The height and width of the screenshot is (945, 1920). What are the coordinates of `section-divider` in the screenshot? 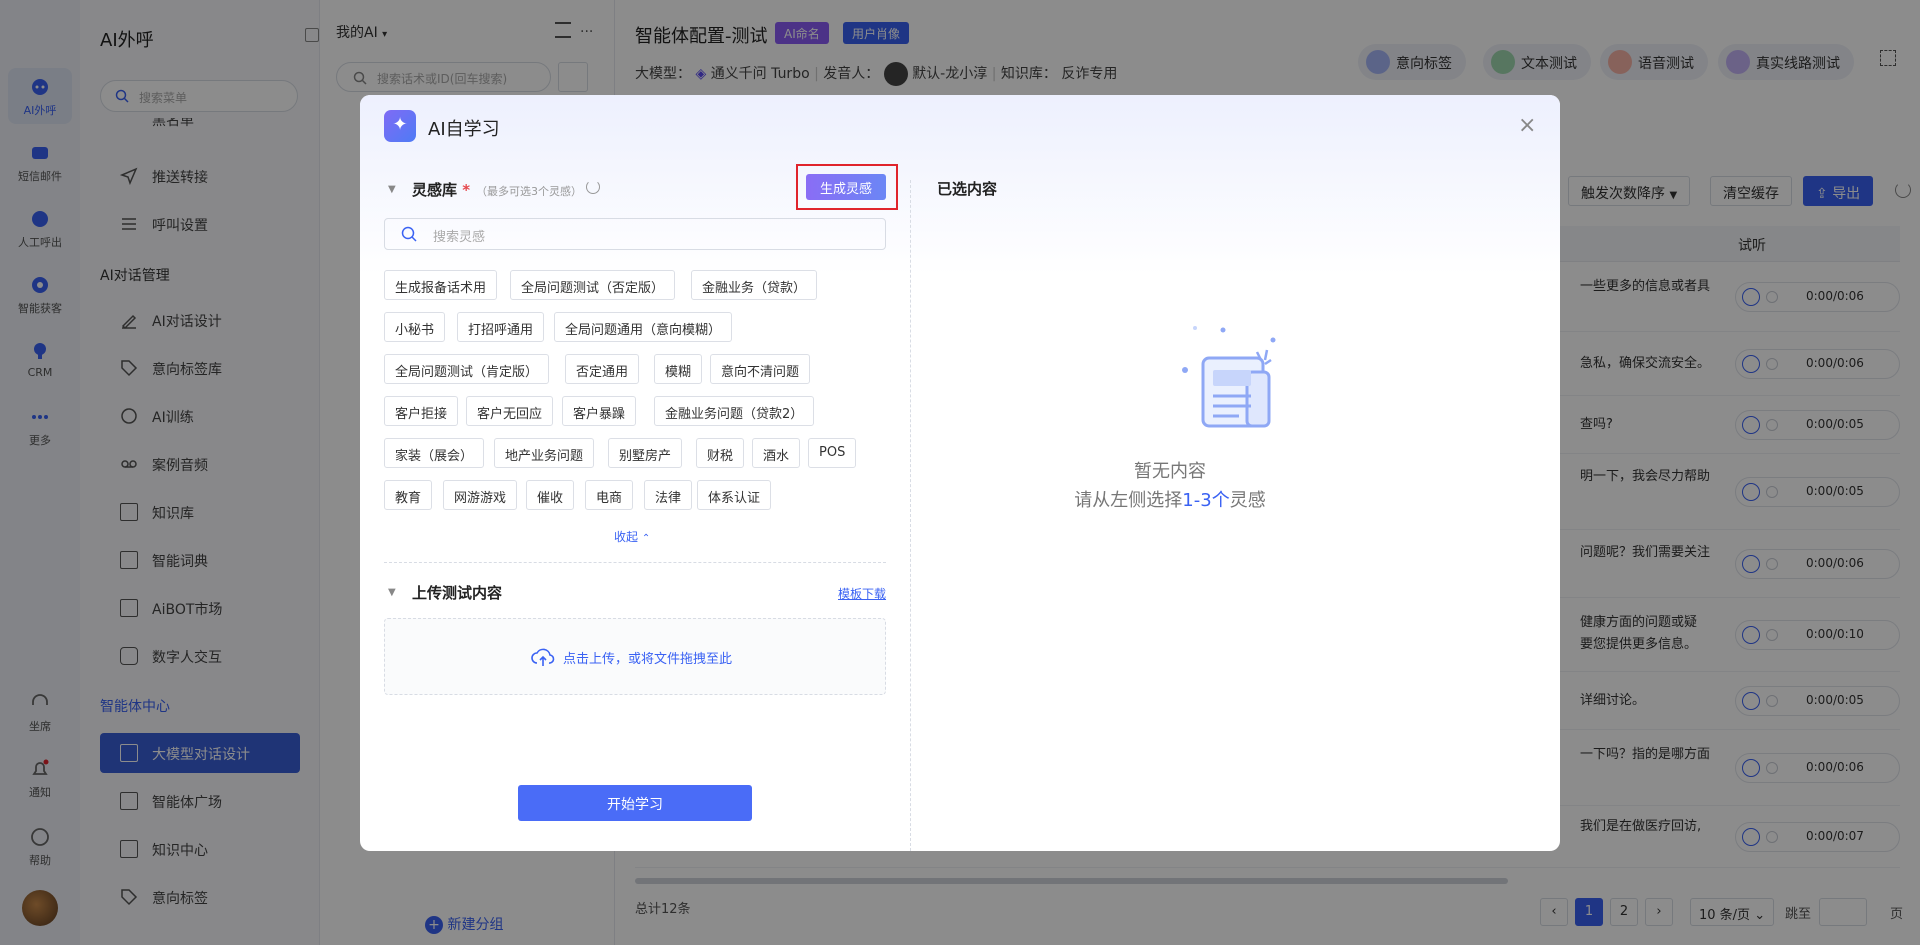 It's located at (635, 562).